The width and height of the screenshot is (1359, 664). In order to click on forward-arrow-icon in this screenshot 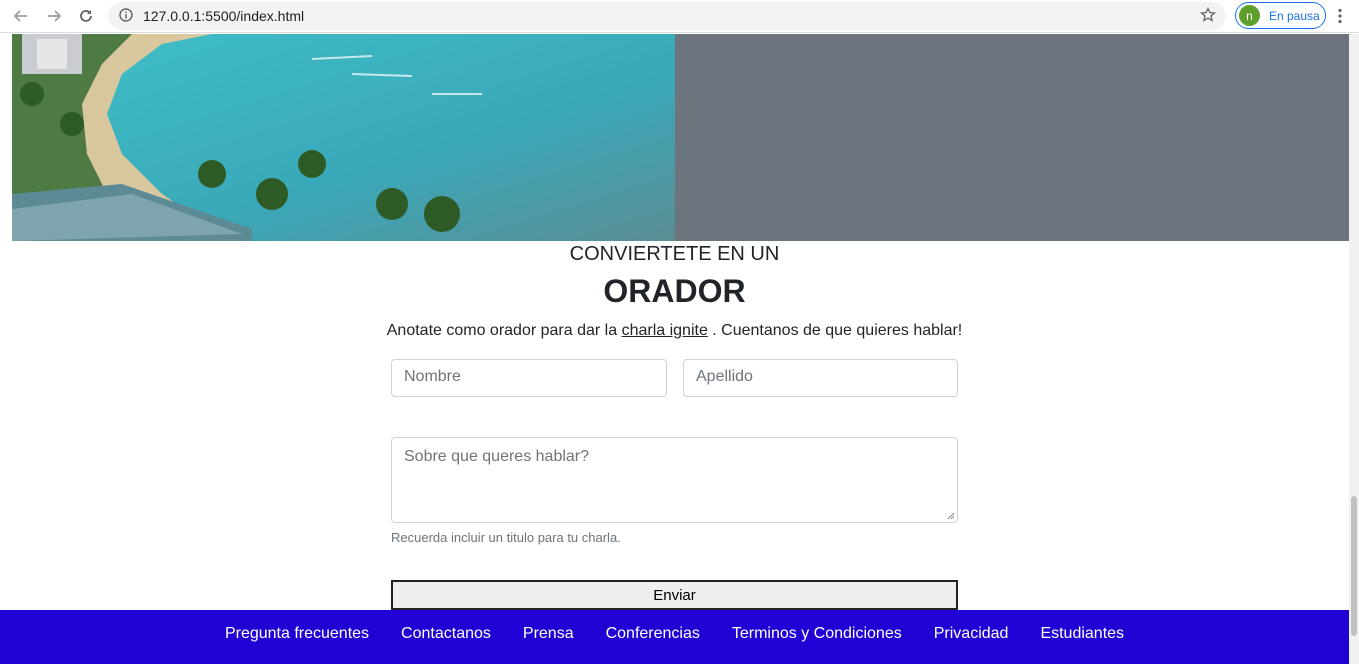, I will do `click(54, 16)`.